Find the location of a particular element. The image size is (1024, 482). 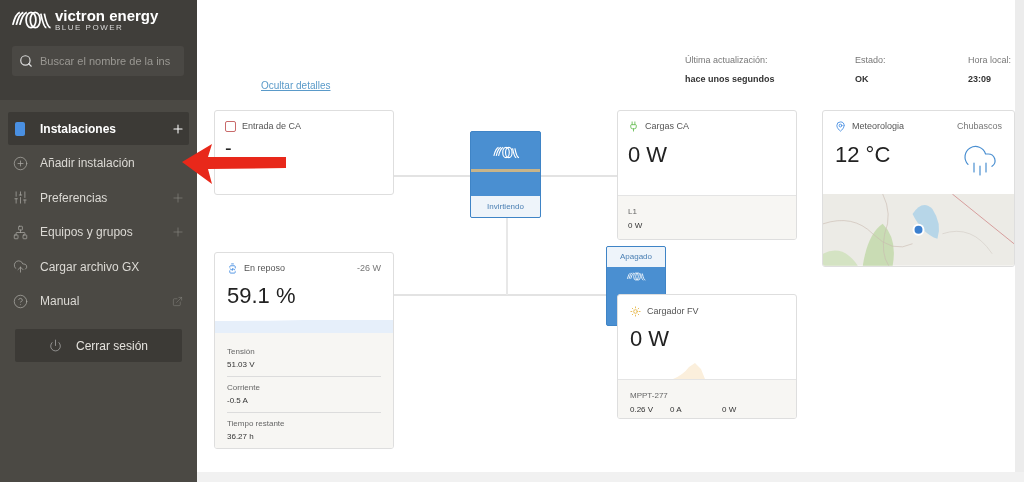

logo-icon is located at coordinates (31, 20).